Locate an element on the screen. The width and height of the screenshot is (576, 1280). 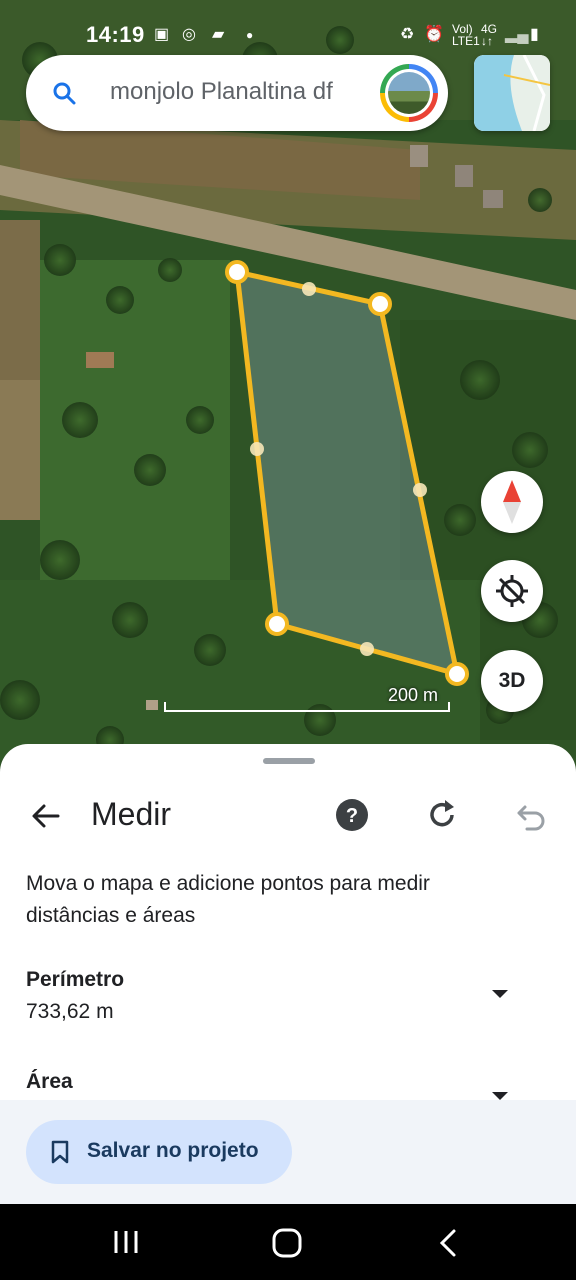
system-nav-bar is located at coordinates (288, 1242).